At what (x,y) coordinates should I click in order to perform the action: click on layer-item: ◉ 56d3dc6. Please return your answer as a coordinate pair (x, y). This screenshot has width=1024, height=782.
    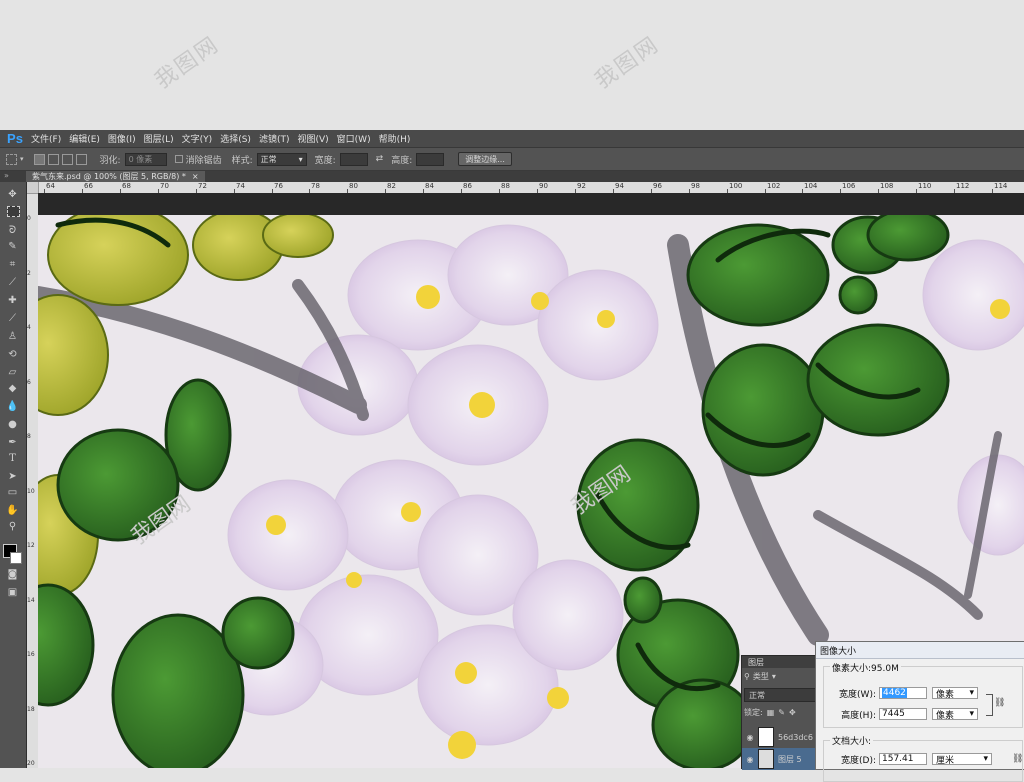
    Looking at the image, I should click on (780, 737).